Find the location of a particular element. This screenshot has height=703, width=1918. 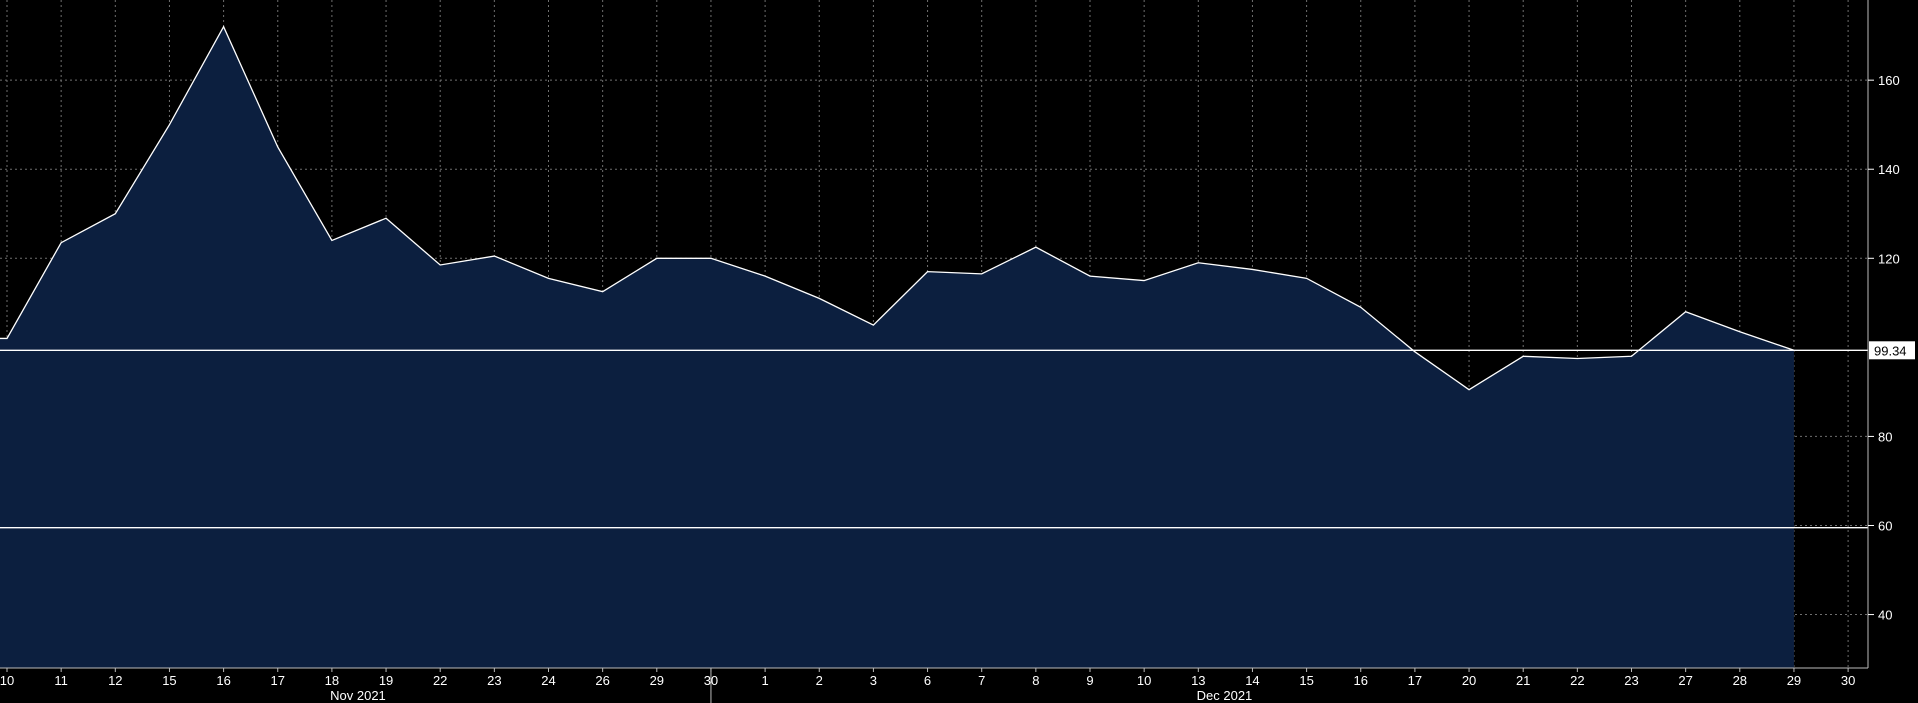

x-tick-label: 6 is located at coordinates (927, 680).